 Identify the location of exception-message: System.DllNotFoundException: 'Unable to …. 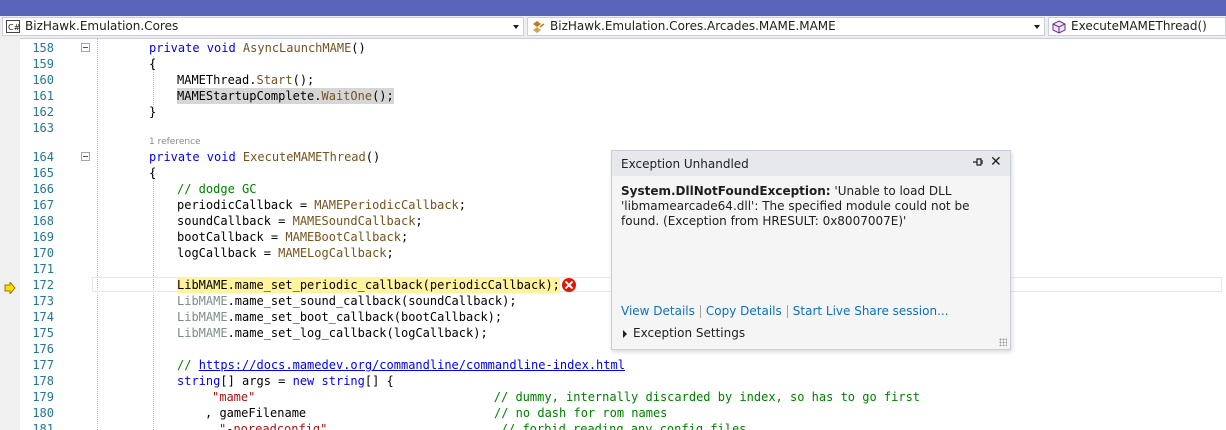
(811, 206).